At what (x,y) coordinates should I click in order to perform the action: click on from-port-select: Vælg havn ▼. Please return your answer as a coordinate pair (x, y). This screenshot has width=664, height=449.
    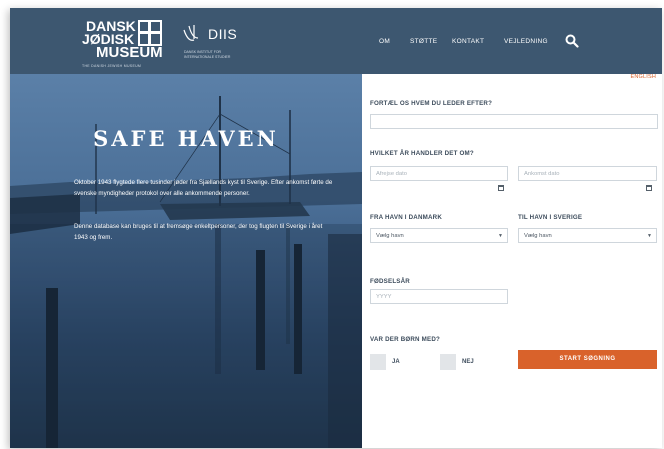
    Looking at the image, I should click on (439, 235).